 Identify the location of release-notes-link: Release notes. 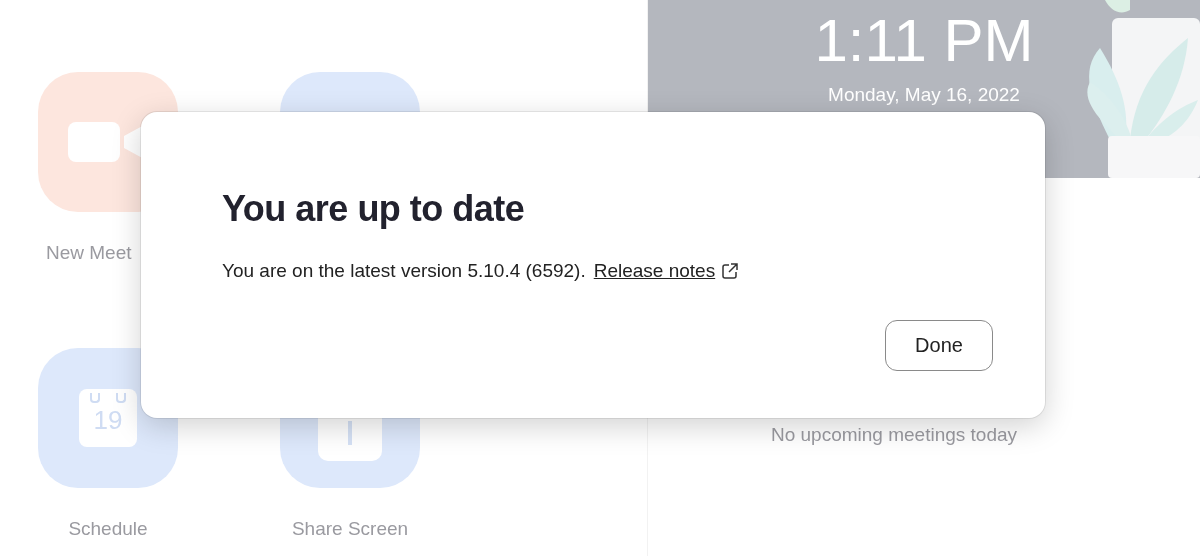
(654, 271).